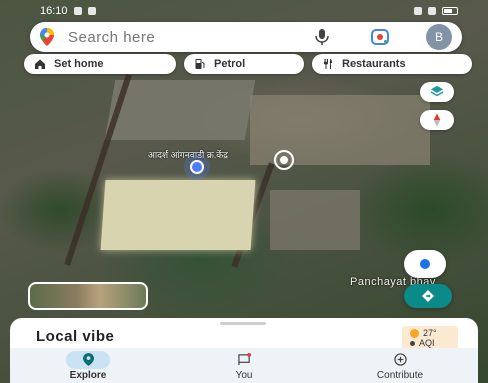 The image size is (488, 383). I want to click on tab-explore: Explore, so click(88, 365).